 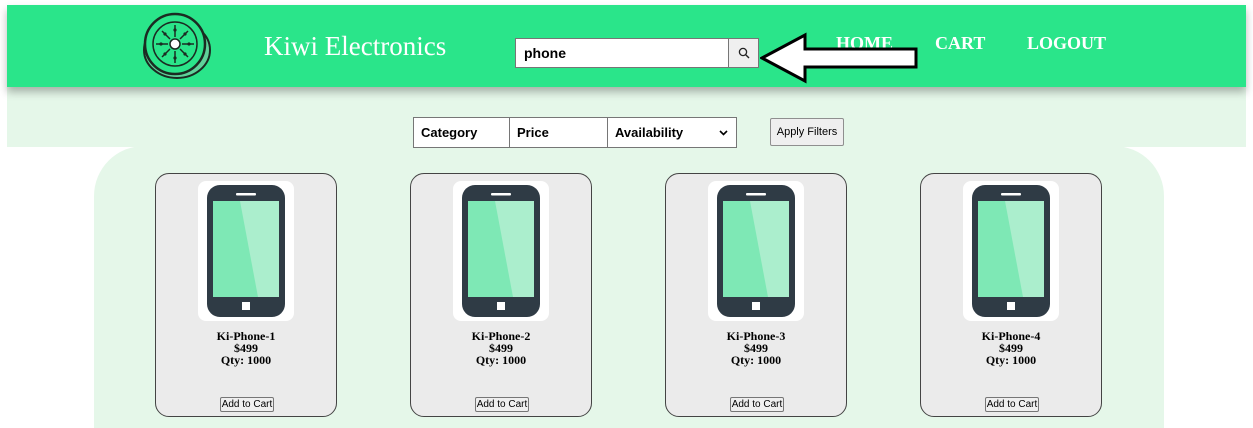 What do you see at coordinates (176, 45) in the screenshot?
I see `kiwi-logo-icon` at bounding box center [176, 45].